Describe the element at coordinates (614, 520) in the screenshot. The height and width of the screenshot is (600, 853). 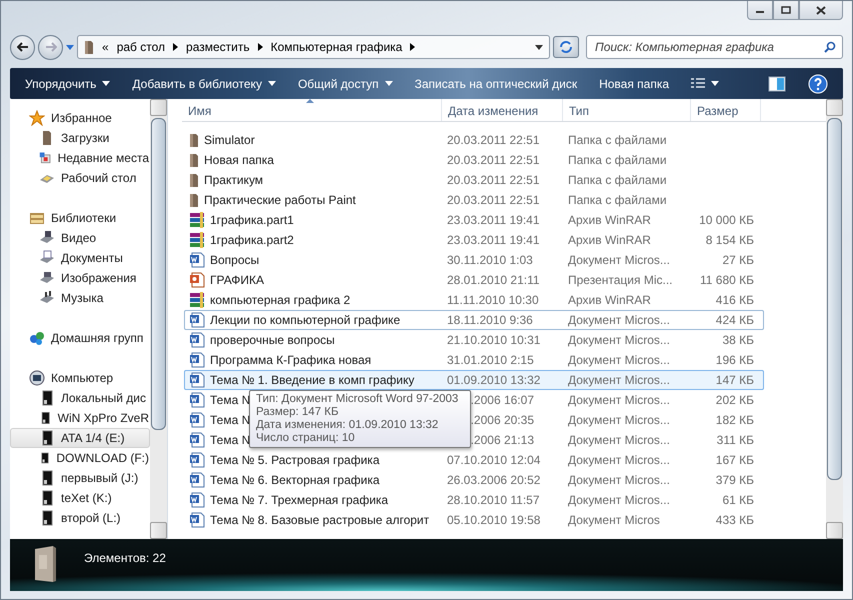
I see `type-text: Документ Micros` at that location.